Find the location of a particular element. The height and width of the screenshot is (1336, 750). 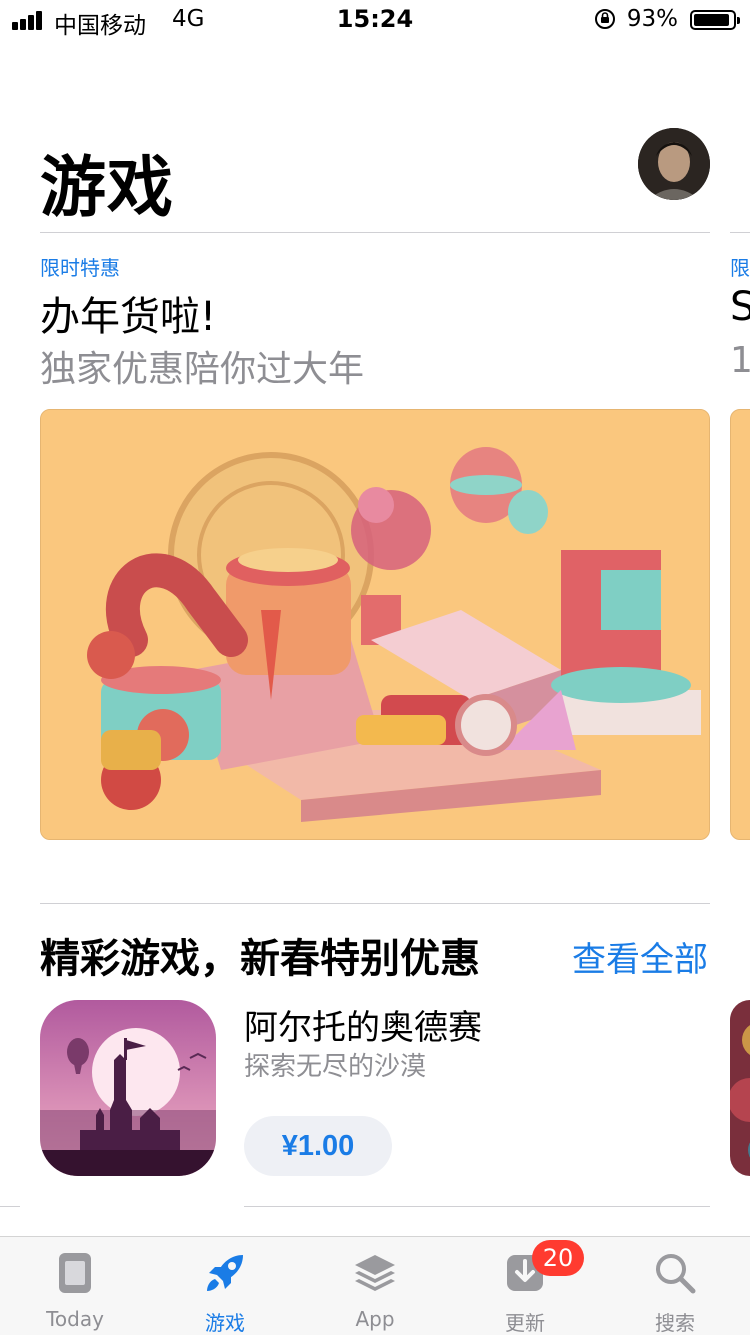

tab-label: 更新 is located at coordinates (525, 1323).